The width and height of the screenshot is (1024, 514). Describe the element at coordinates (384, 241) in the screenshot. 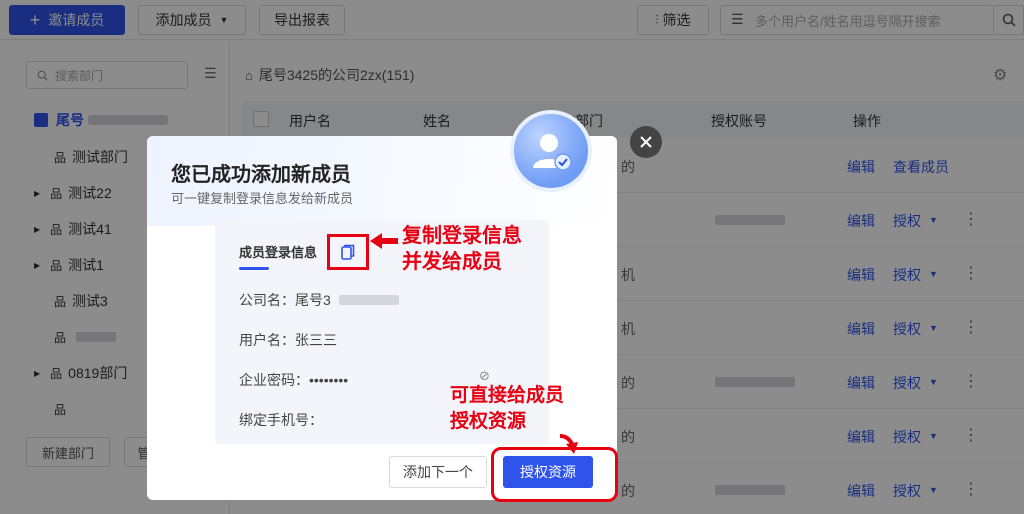

I see `annotation-arrow-left` at that location.